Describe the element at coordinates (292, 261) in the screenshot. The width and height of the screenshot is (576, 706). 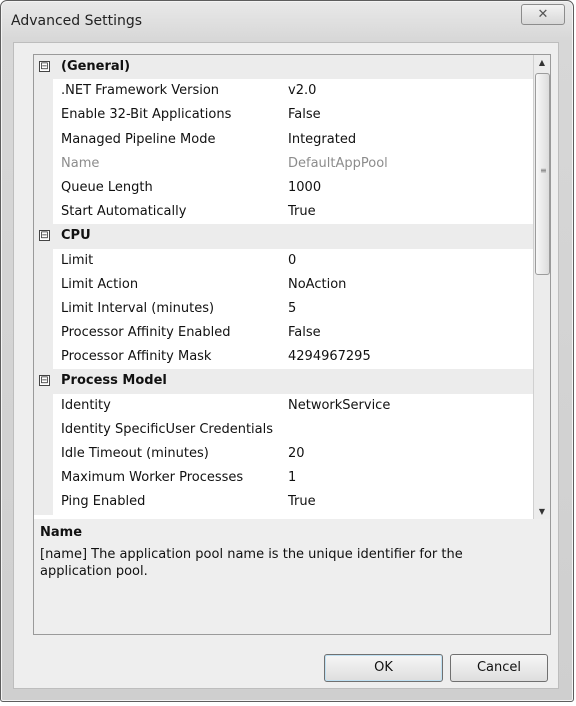
I see `property-value: 0` at that location.